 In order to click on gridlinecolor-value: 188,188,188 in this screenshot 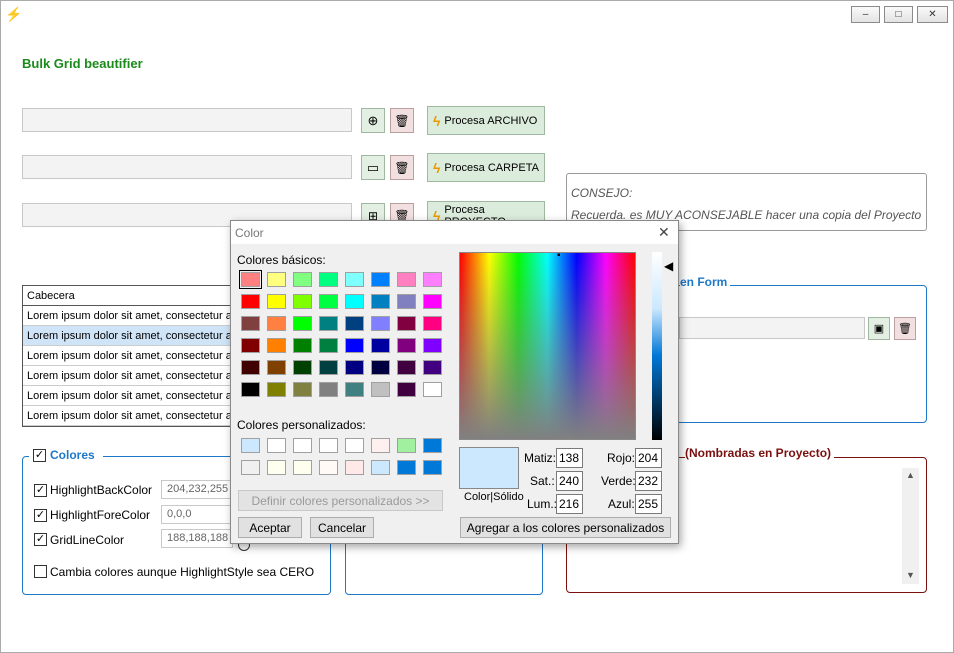, I will do `click(197, 538)`.